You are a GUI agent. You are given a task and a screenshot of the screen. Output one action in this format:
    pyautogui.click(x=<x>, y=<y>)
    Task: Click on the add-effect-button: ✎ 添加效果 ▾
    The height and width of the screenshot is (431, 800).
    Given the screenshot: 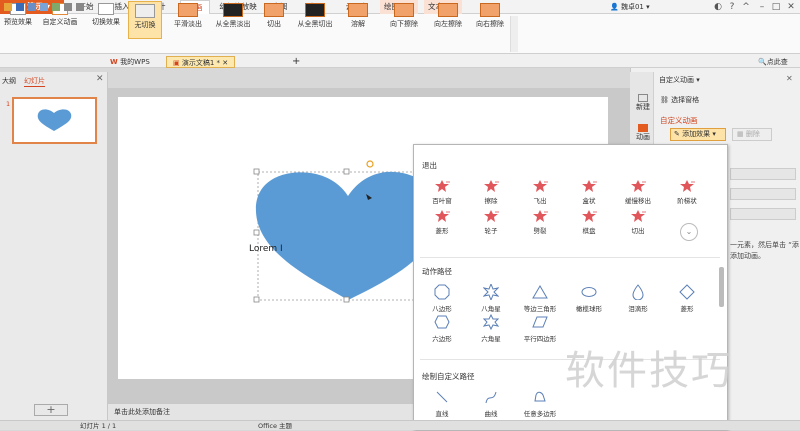 What is the action you would take?
    pyautogui.click(x=698, y=134)
    